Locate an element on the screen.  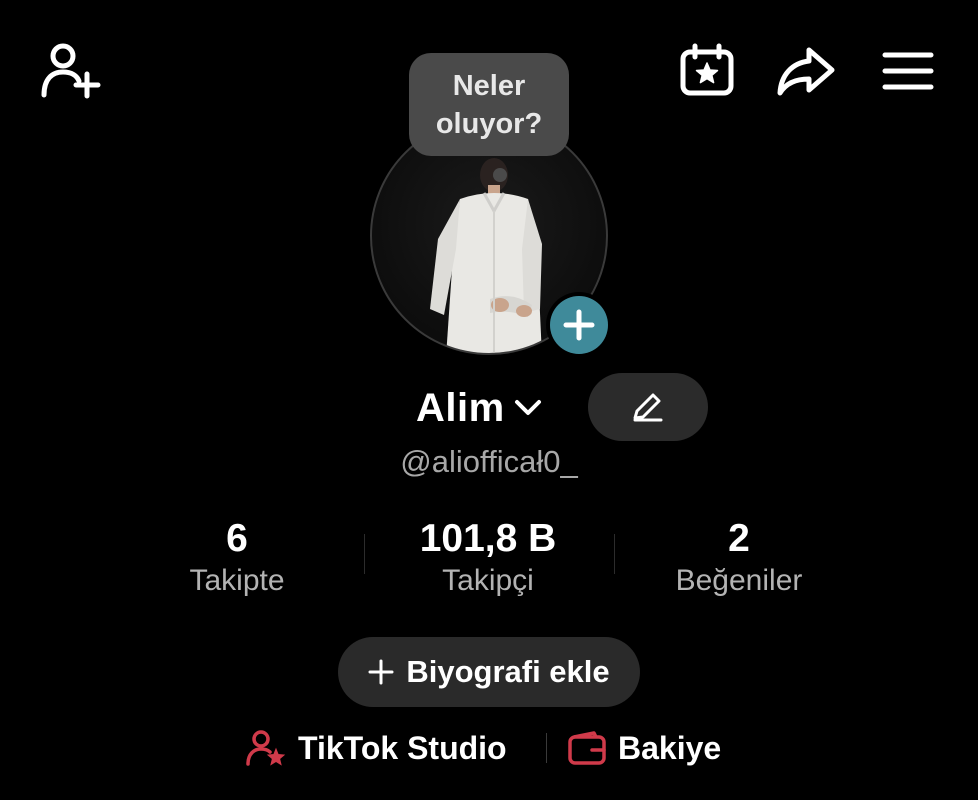
tooltip-line-2: oluyor? is located at coordinates (489, 123).